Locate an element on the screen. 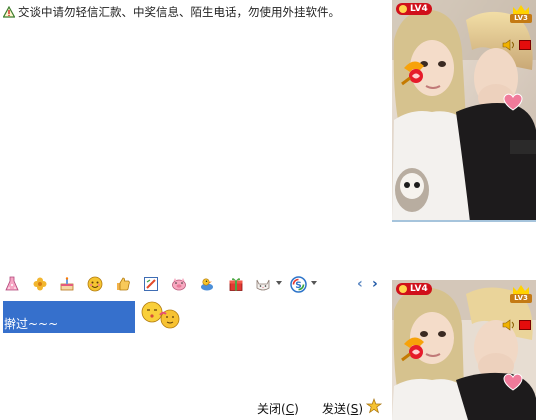  selected-message-text: 擀过~~~ is located at coordinates (69, 317).